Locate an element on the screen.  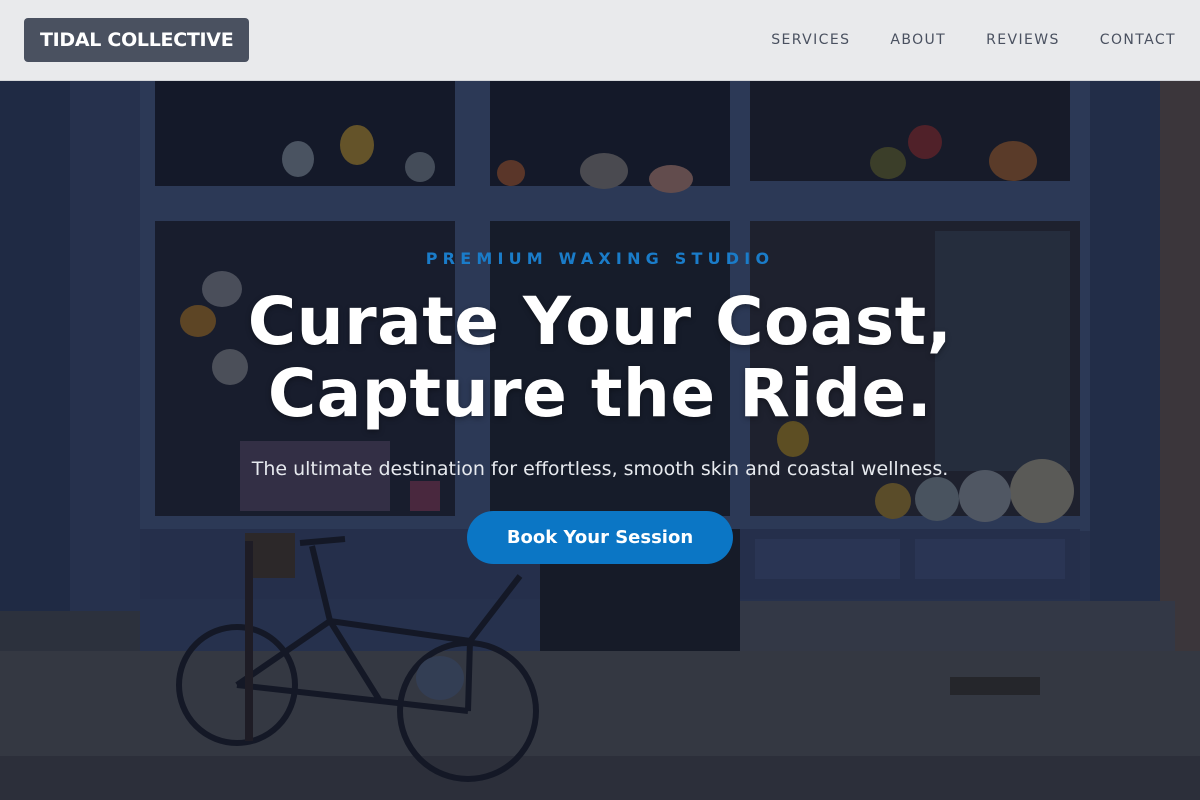
nav-contact: CONTACT is located at coordinates (1138, 40).